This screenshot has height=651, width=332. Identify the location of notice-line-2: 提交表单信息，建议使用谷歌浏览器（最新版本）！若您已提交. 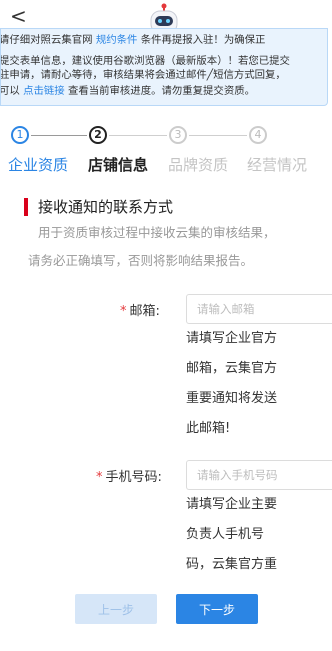
(145, 61).